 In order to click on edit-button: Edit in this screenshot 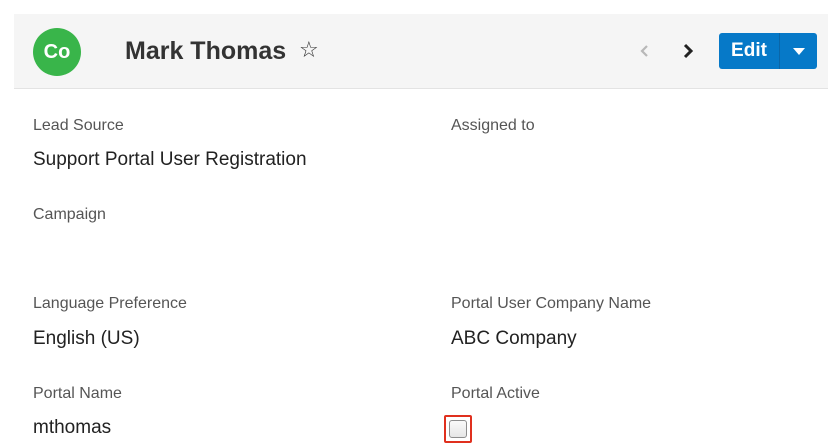, I will do `click(749, 51)`.